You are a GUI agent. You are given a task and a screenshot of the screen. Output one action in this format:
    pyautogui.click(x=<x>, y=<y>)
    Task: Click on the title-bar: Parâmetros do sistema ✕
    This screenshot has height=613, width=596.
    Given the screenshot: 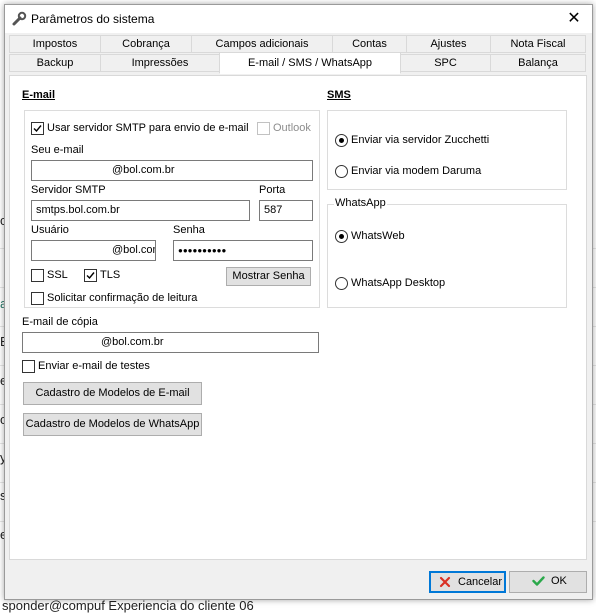 What is the action you would take?
    pyautogui.click(x=298, y=19)
    